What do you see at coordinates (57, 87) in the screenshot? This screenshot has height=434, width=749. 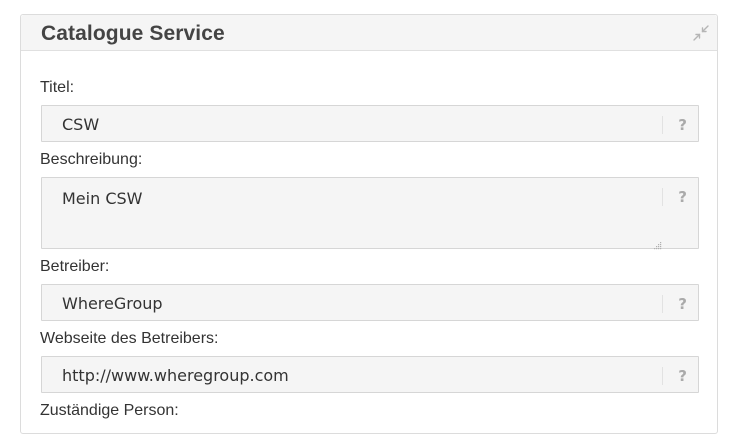 I see `title-label: Titel:` at bounding box center [57, 87].